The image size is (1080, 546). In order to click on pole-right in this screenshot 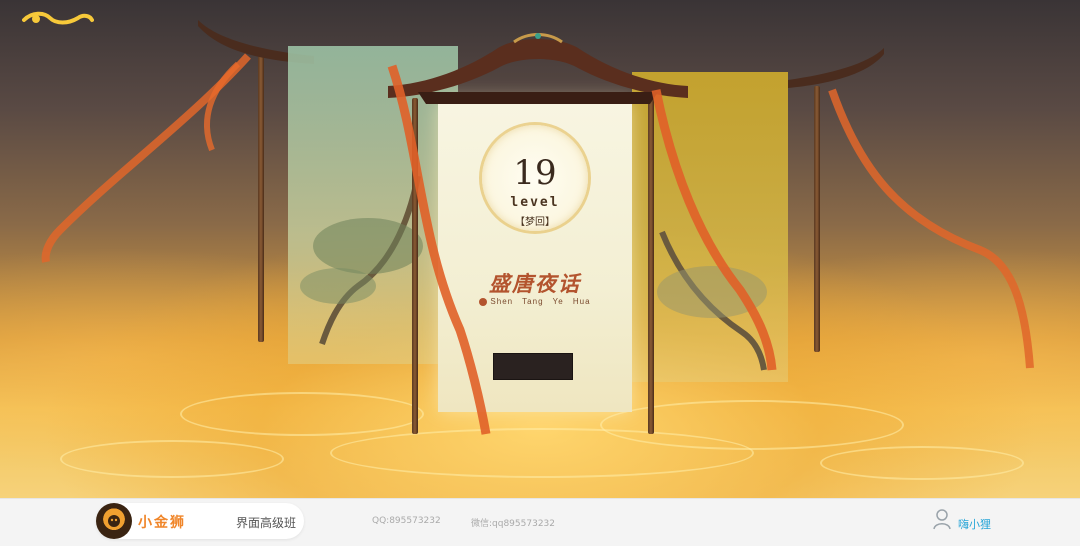, I will do `click(817, 219)`.